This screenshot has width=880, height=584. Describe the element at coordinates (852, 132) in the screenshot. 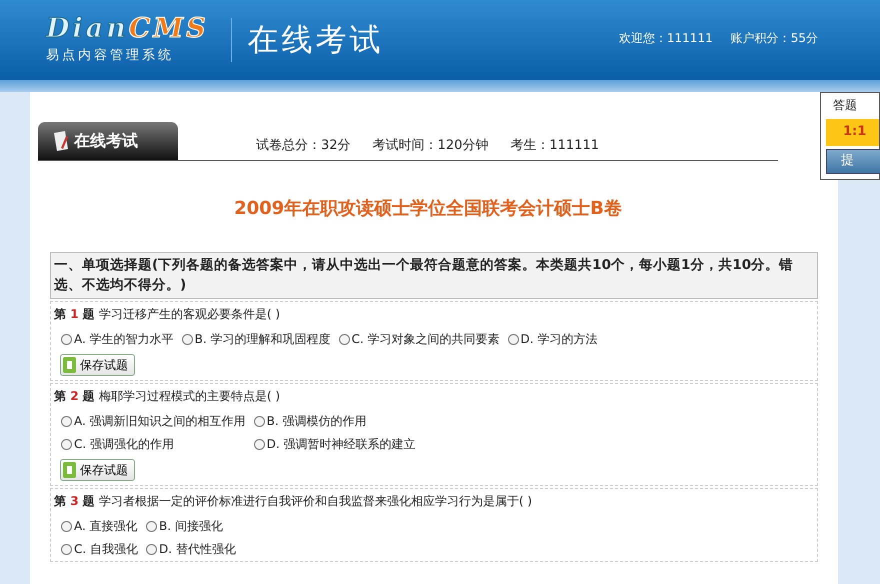

I see `timer-text: 1:1` at that location.